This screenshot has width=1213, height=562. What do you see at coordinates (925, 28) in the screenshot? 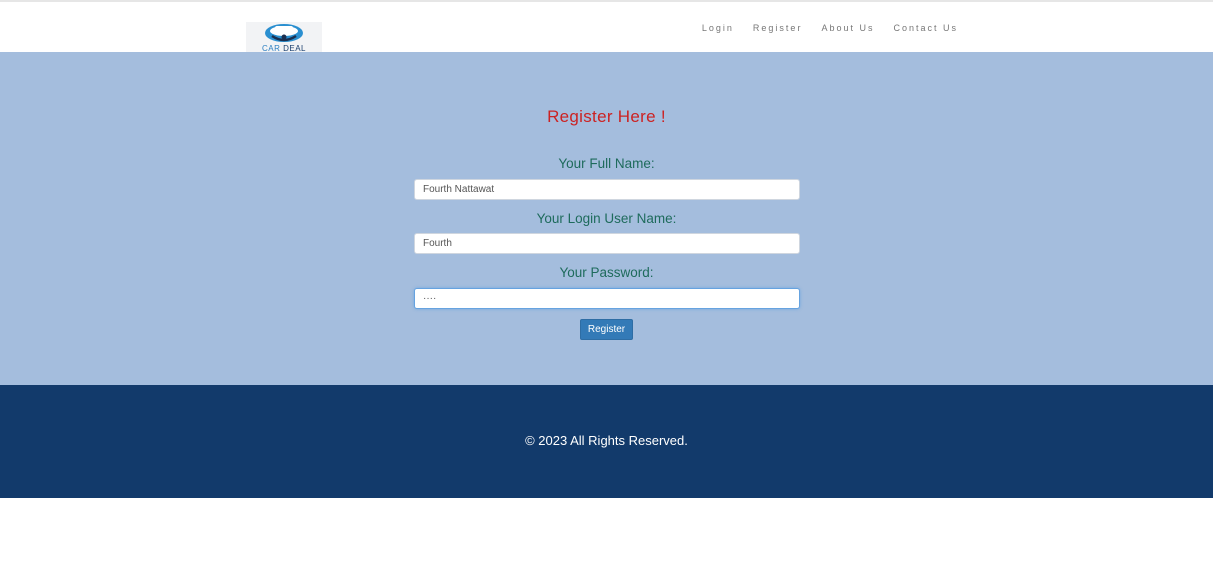
I see `nav-contact-link: Contact Us` at bounding box center [925, 28].